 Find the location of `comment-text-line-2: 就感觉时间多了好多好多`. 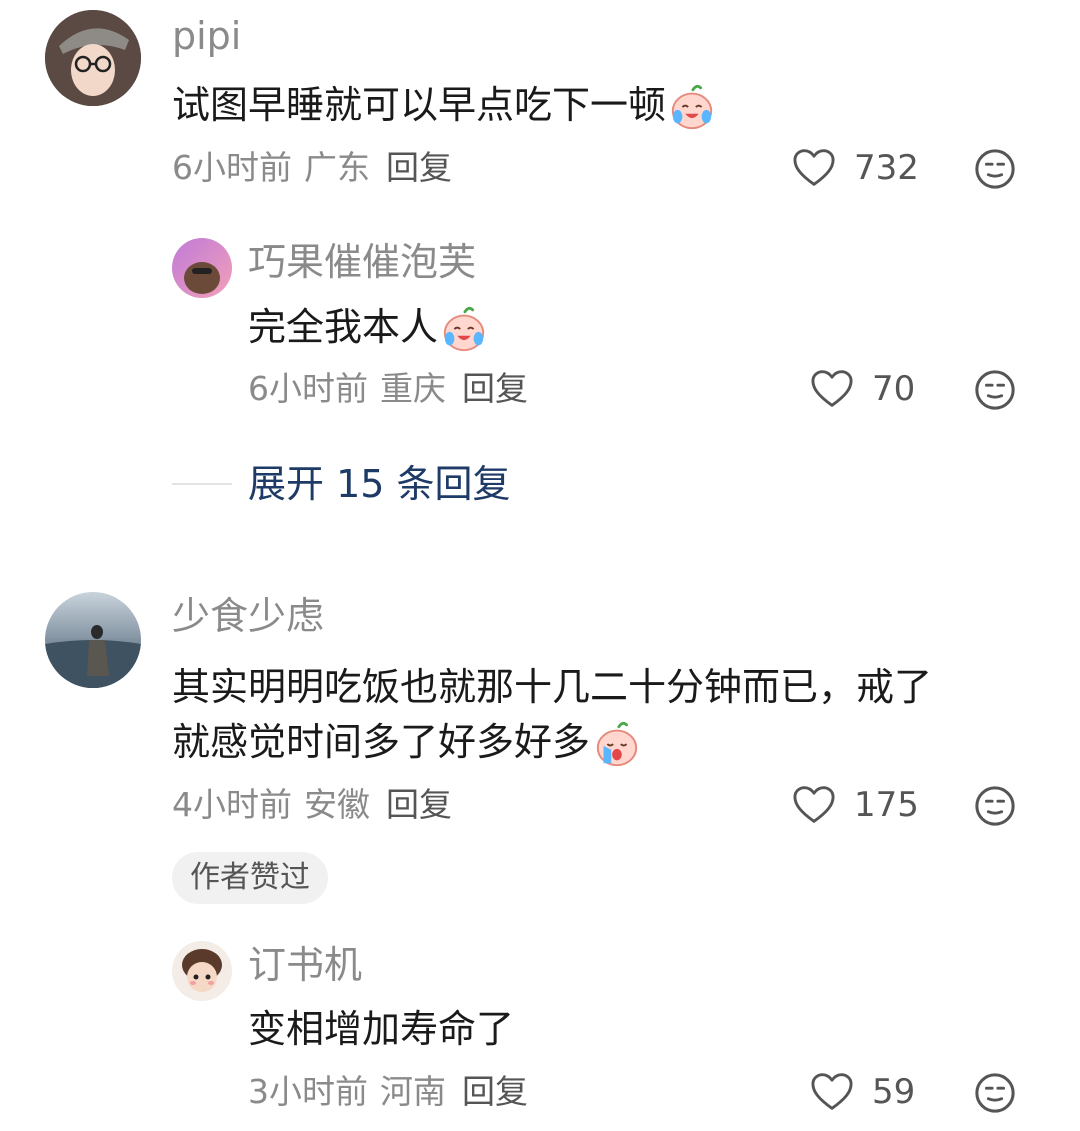

comment-text-line-2: 就感觉时间多了好多好多 is located at coordinates (381, 742).